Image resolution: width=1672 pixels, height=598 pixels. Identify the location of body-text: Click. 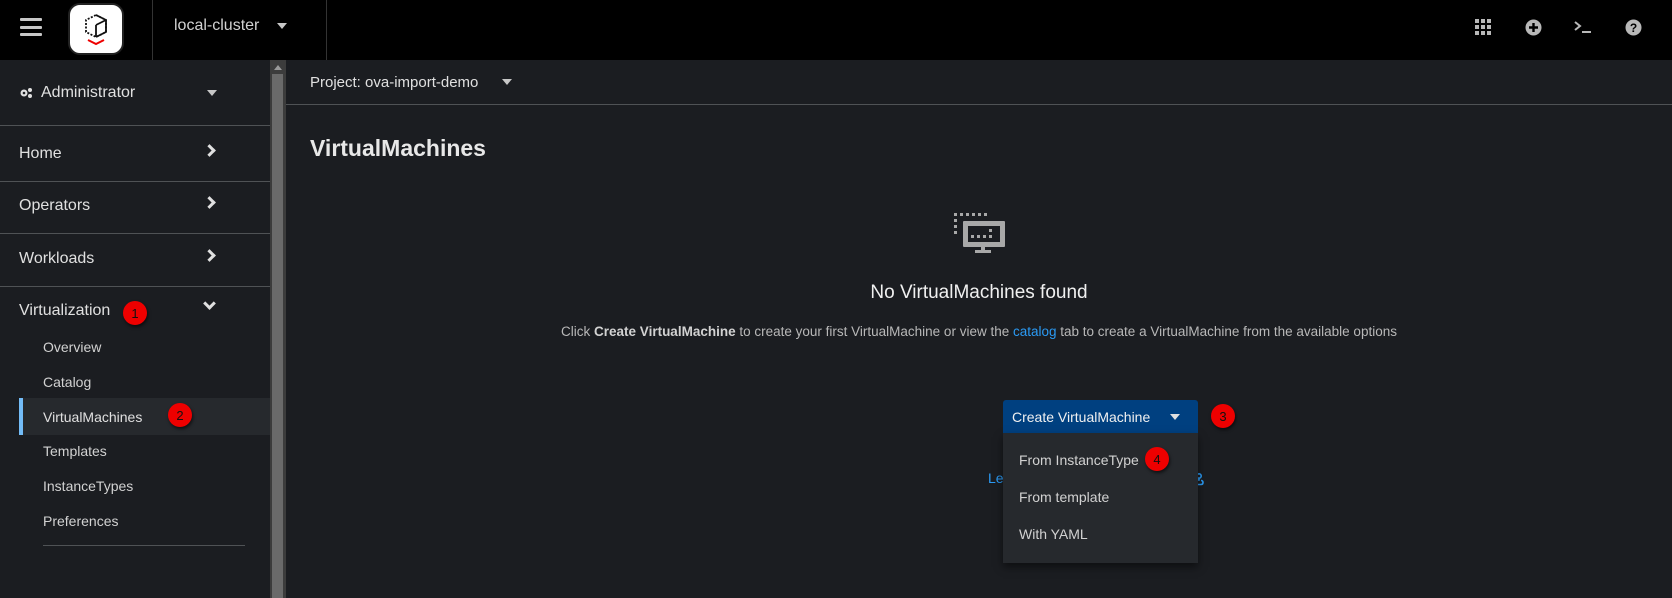
(578, 331).